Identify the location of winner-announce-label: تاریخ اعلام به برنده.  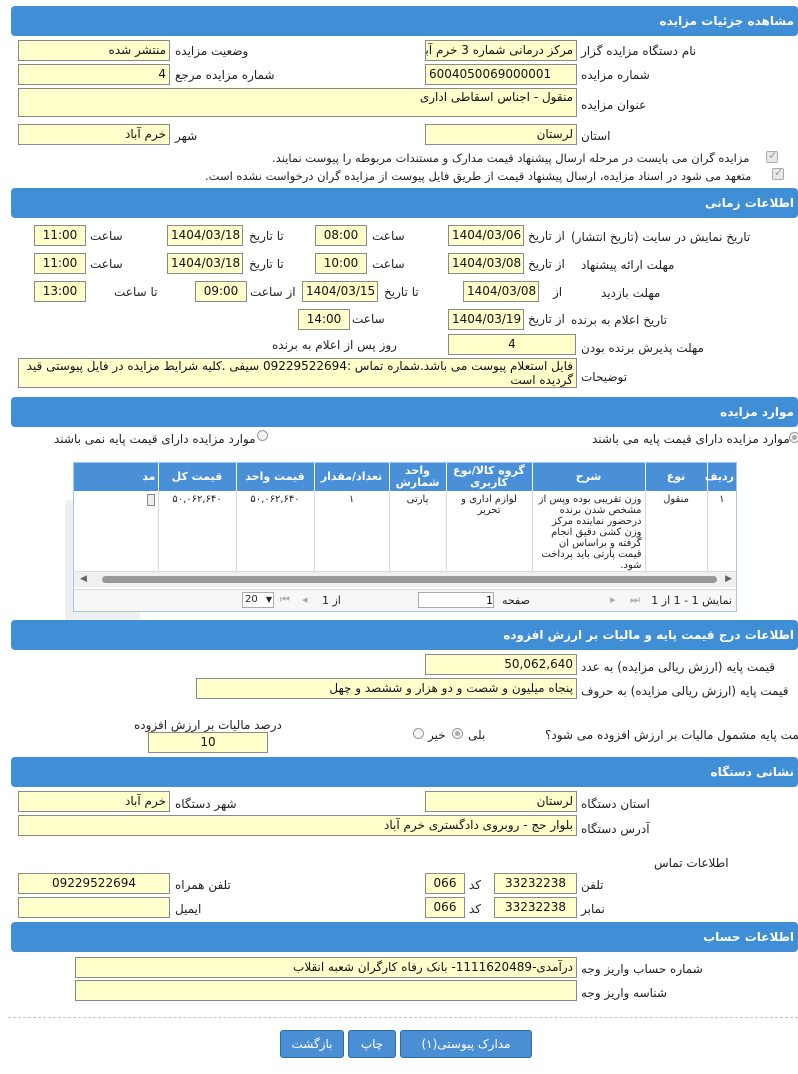
(619, 320).